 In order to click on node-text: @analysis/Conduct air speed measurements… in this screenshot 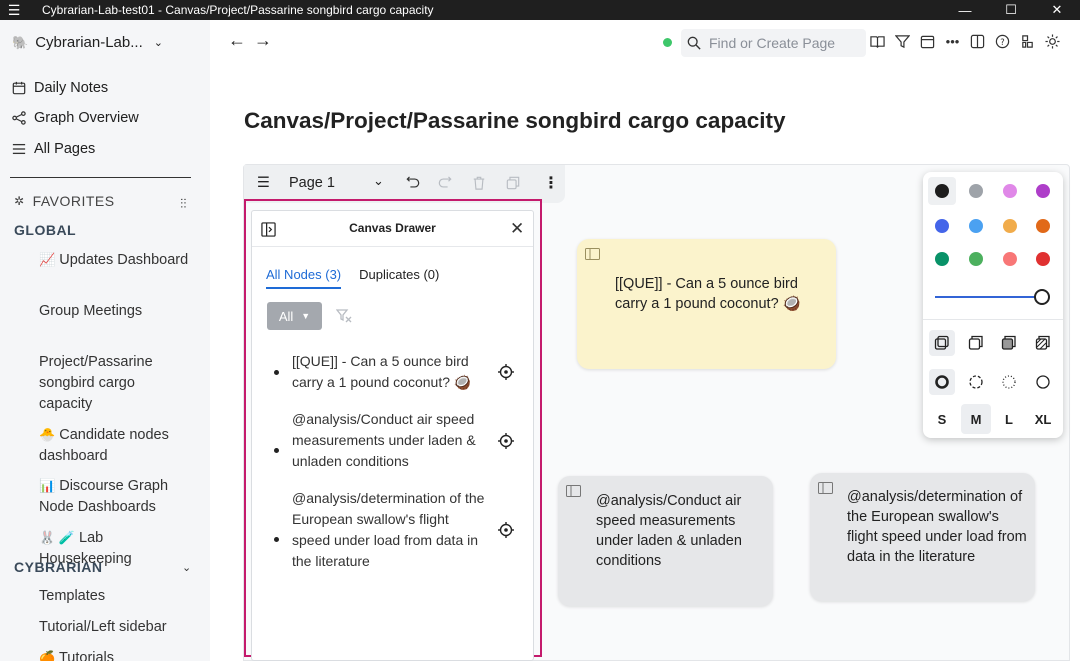, I will do `click(384, 440)`.